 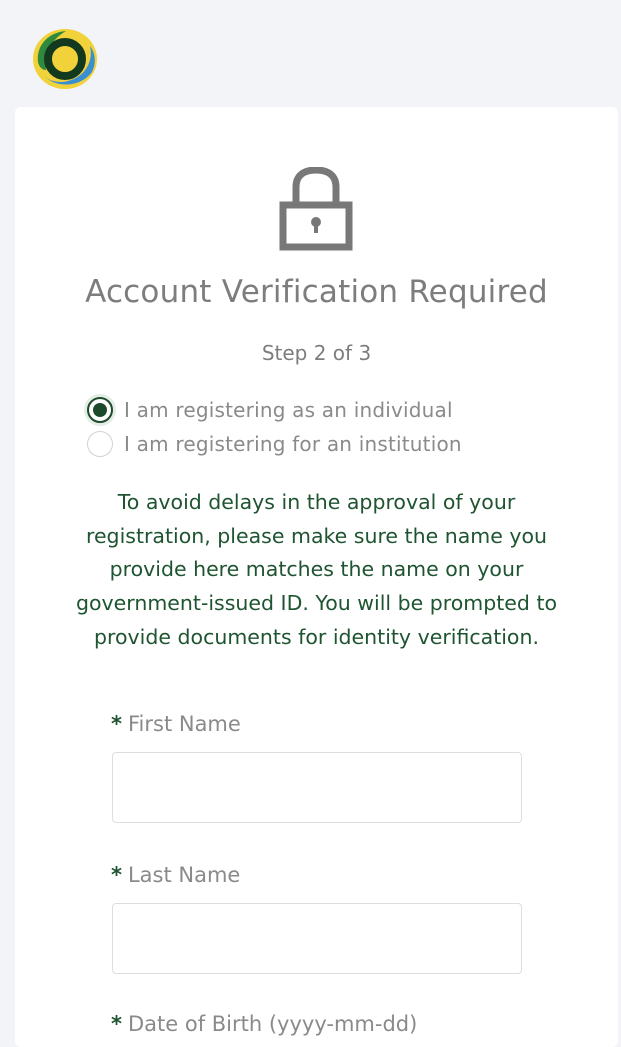 What do you see at coordinates (264, 1024) in the screenshot?
I see `date-of-birth-label: * Date of Birth (yyyy-mm-dd)` at bounding box center [264, 1024].